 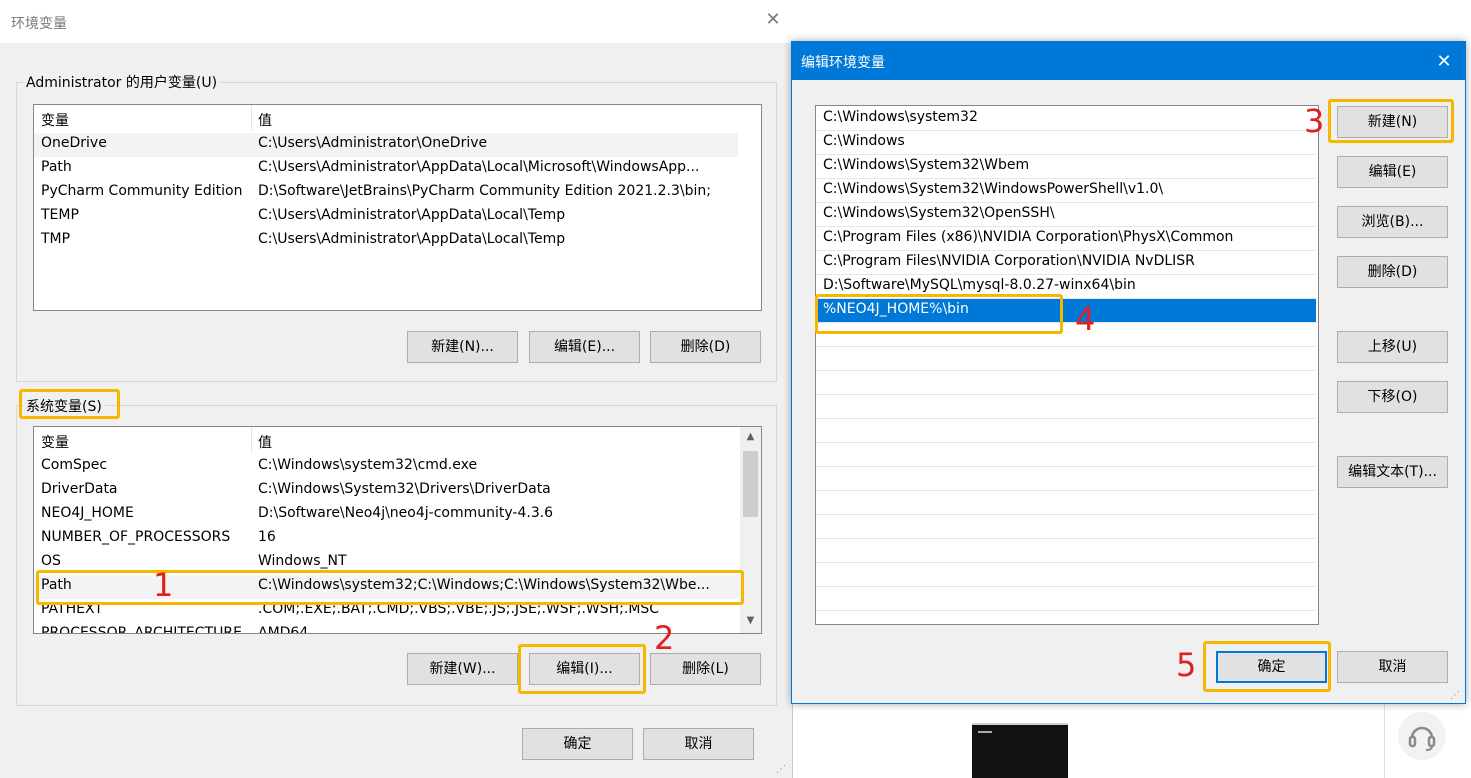 I want to click on variable-name: PROCESSOR_ARCHITECTURE, so click(x=141, y=629).